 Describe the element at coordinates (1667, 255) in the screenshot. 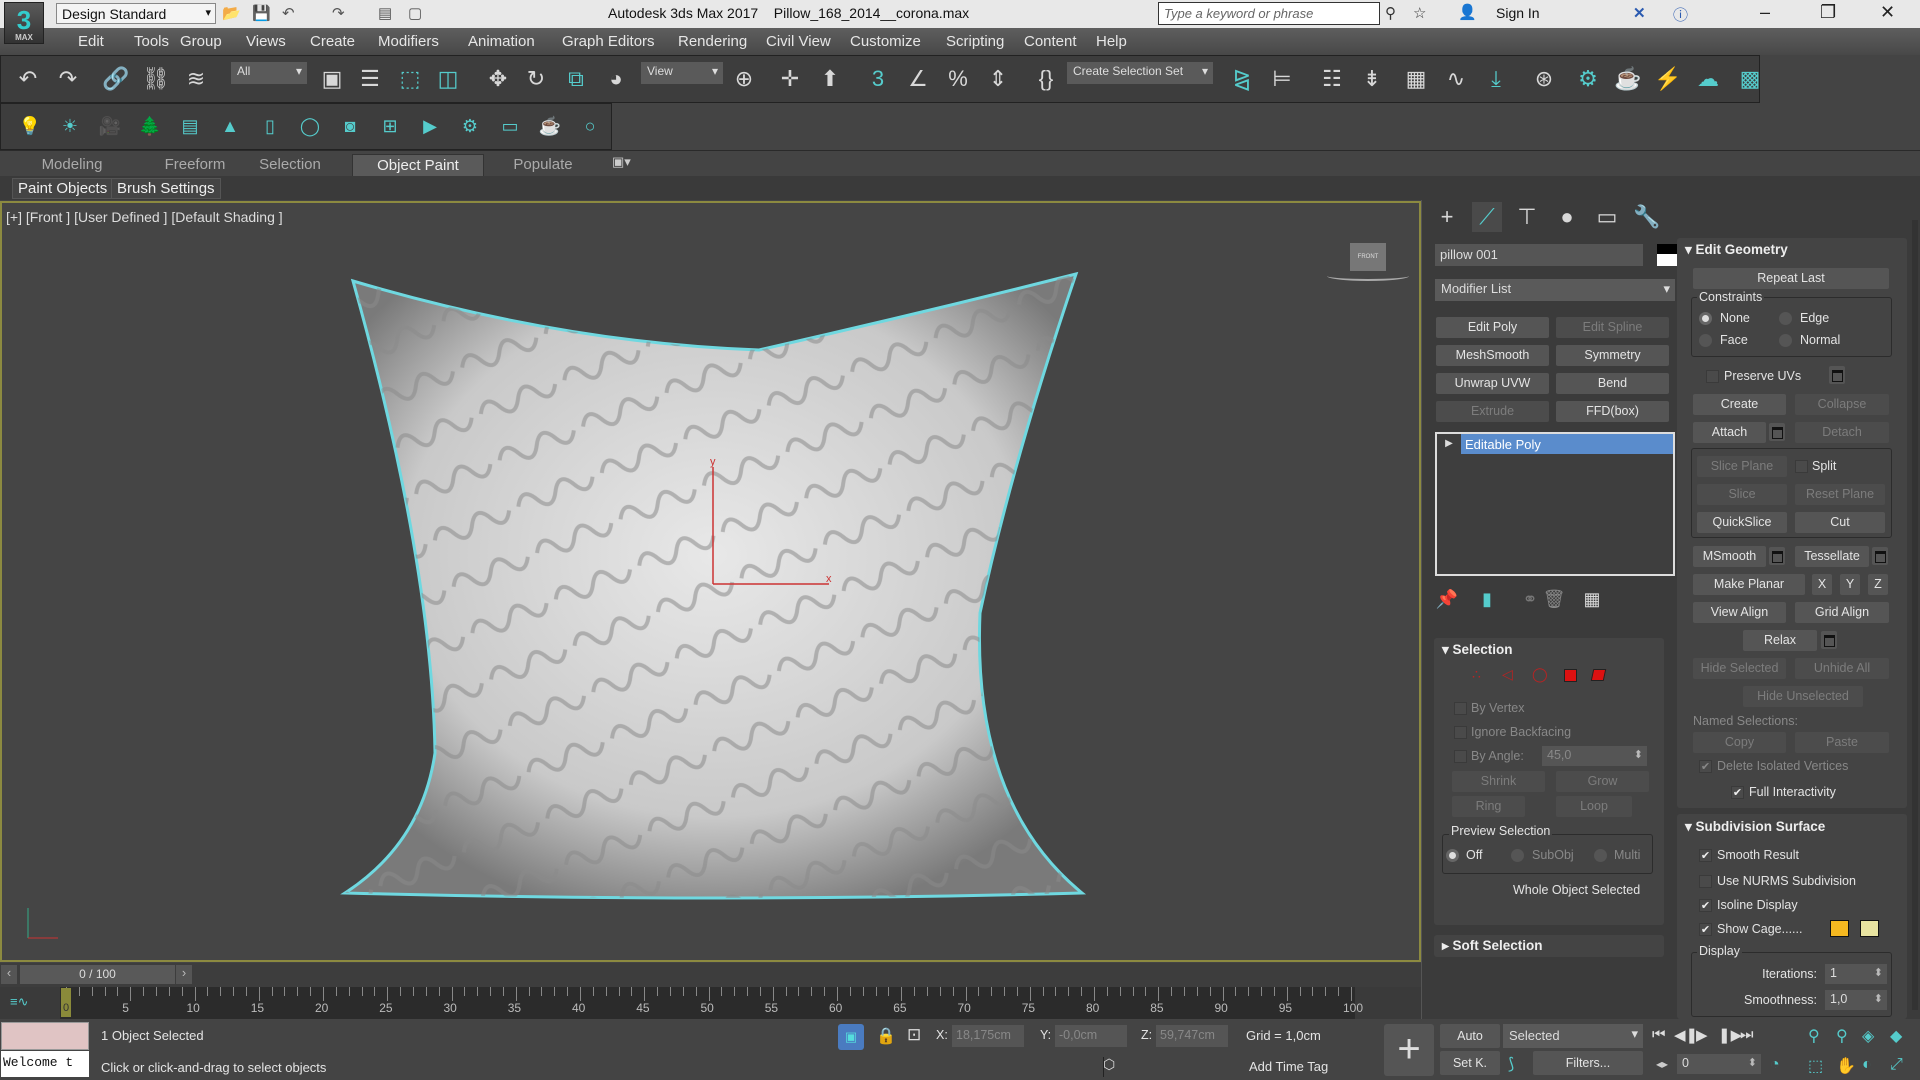

I see `object-color-swatch` at that location.